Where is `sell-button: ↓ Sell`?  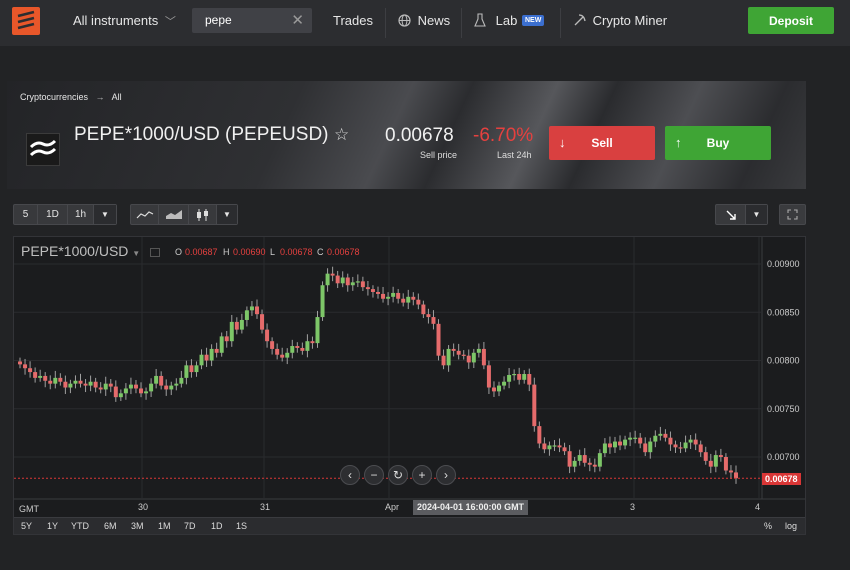
sell-button: ↓ Sell is located at coordinates (602, 143).